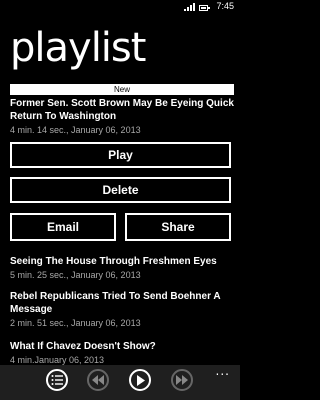 The height and width of the screenshot is (400, 320). I want to click on playlist-button, so click(57, 380).